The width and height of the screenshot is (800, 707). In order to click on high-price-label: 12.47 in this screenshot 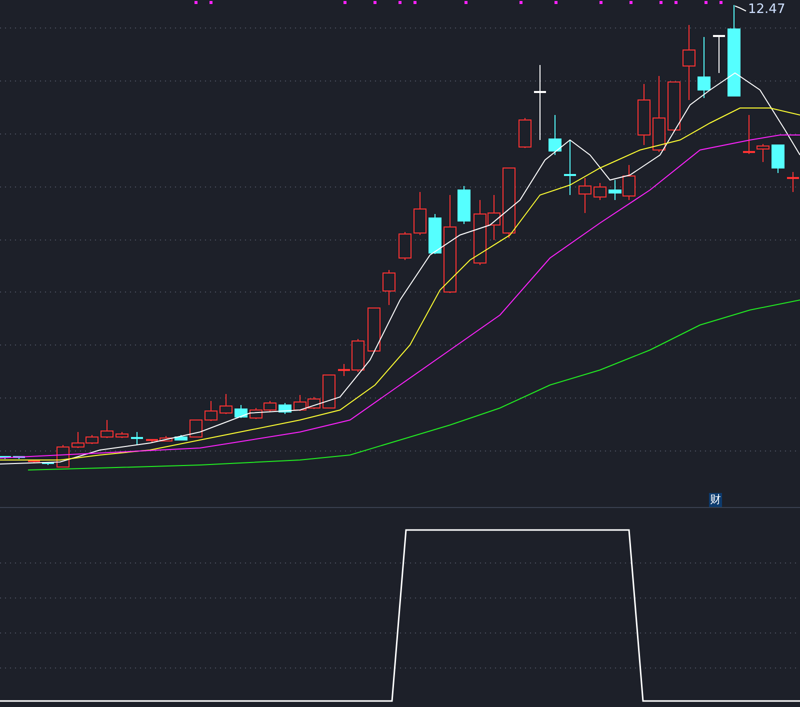, I will do `click(767, 9)`.